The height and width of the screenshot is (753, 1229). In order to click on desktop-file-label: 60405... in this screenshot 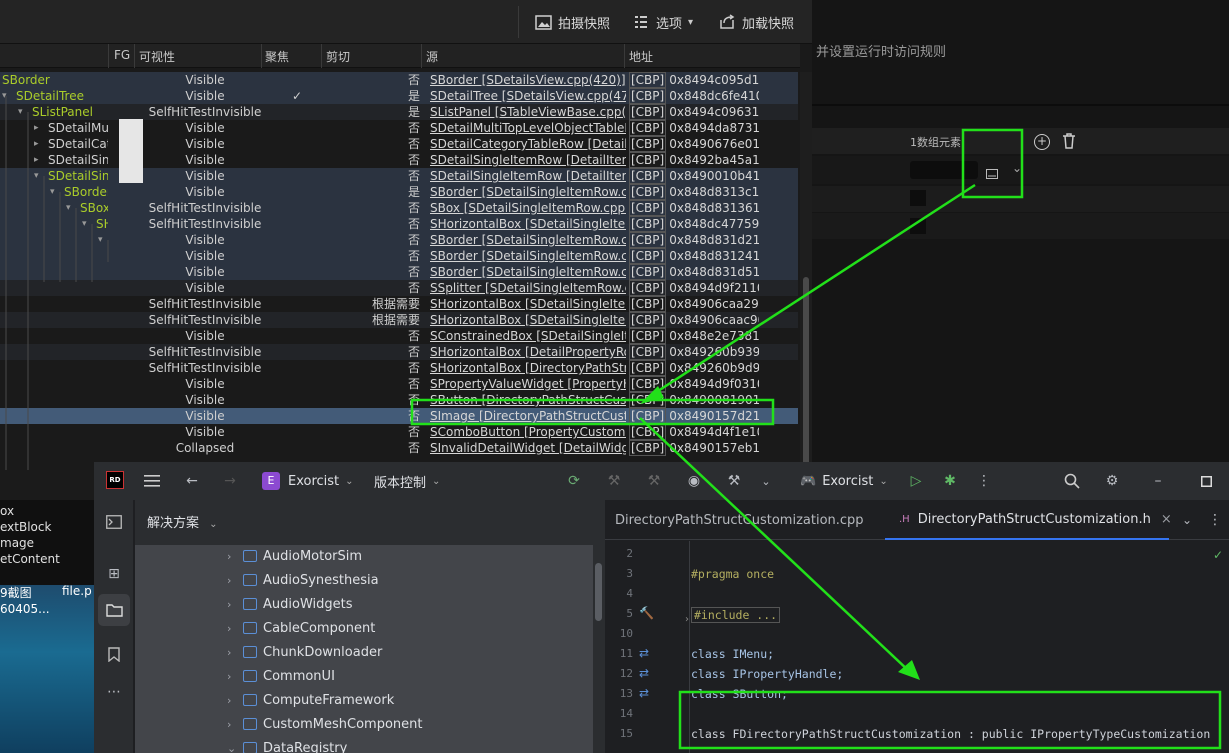, I will do `click(25, 609)`.